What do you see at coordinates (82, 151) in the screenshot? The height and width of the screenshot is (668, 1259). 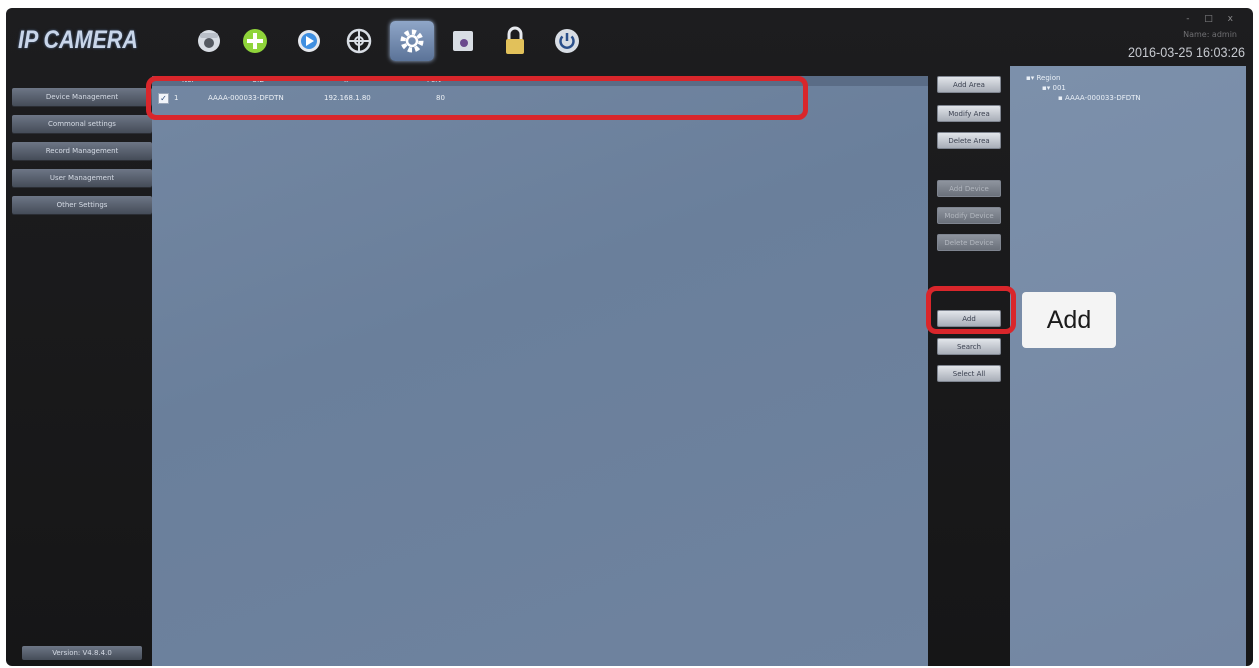 I see `sidebar-item-record-management: Record Management` at bounding box center [82, 151].